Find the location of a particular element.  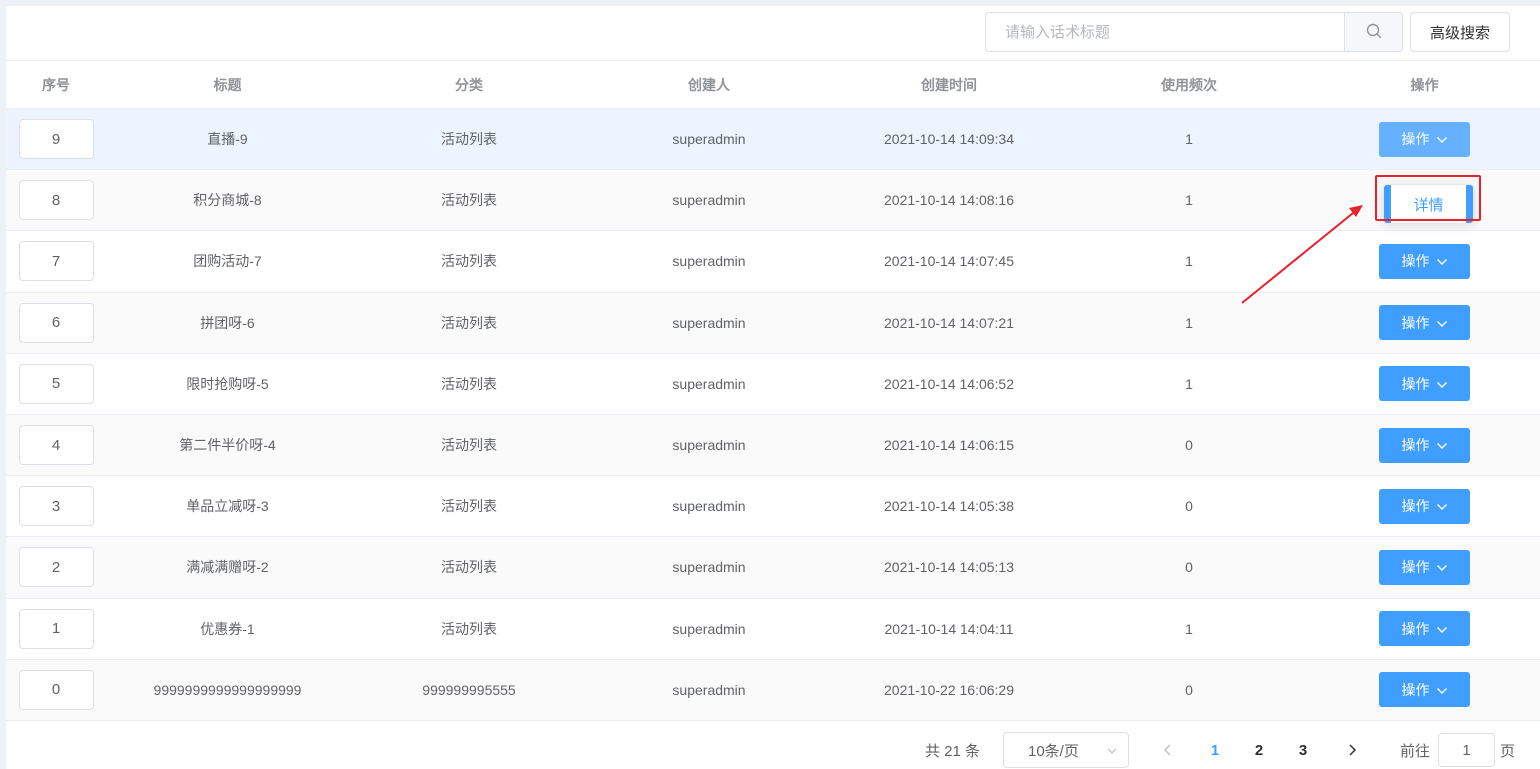

page-button-3: 3 is located at coordinates (1303, 750).